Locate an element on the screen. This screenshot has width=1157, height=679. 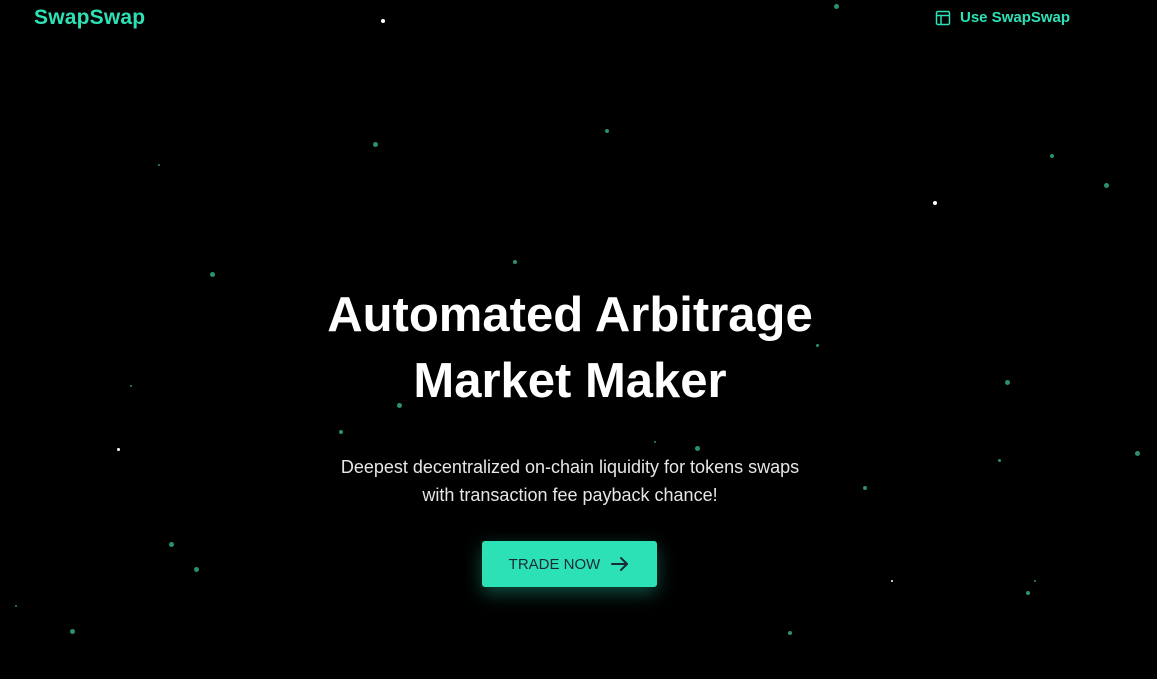
trade-now-button: TRADE NOW is located at coordinates (569, 564).